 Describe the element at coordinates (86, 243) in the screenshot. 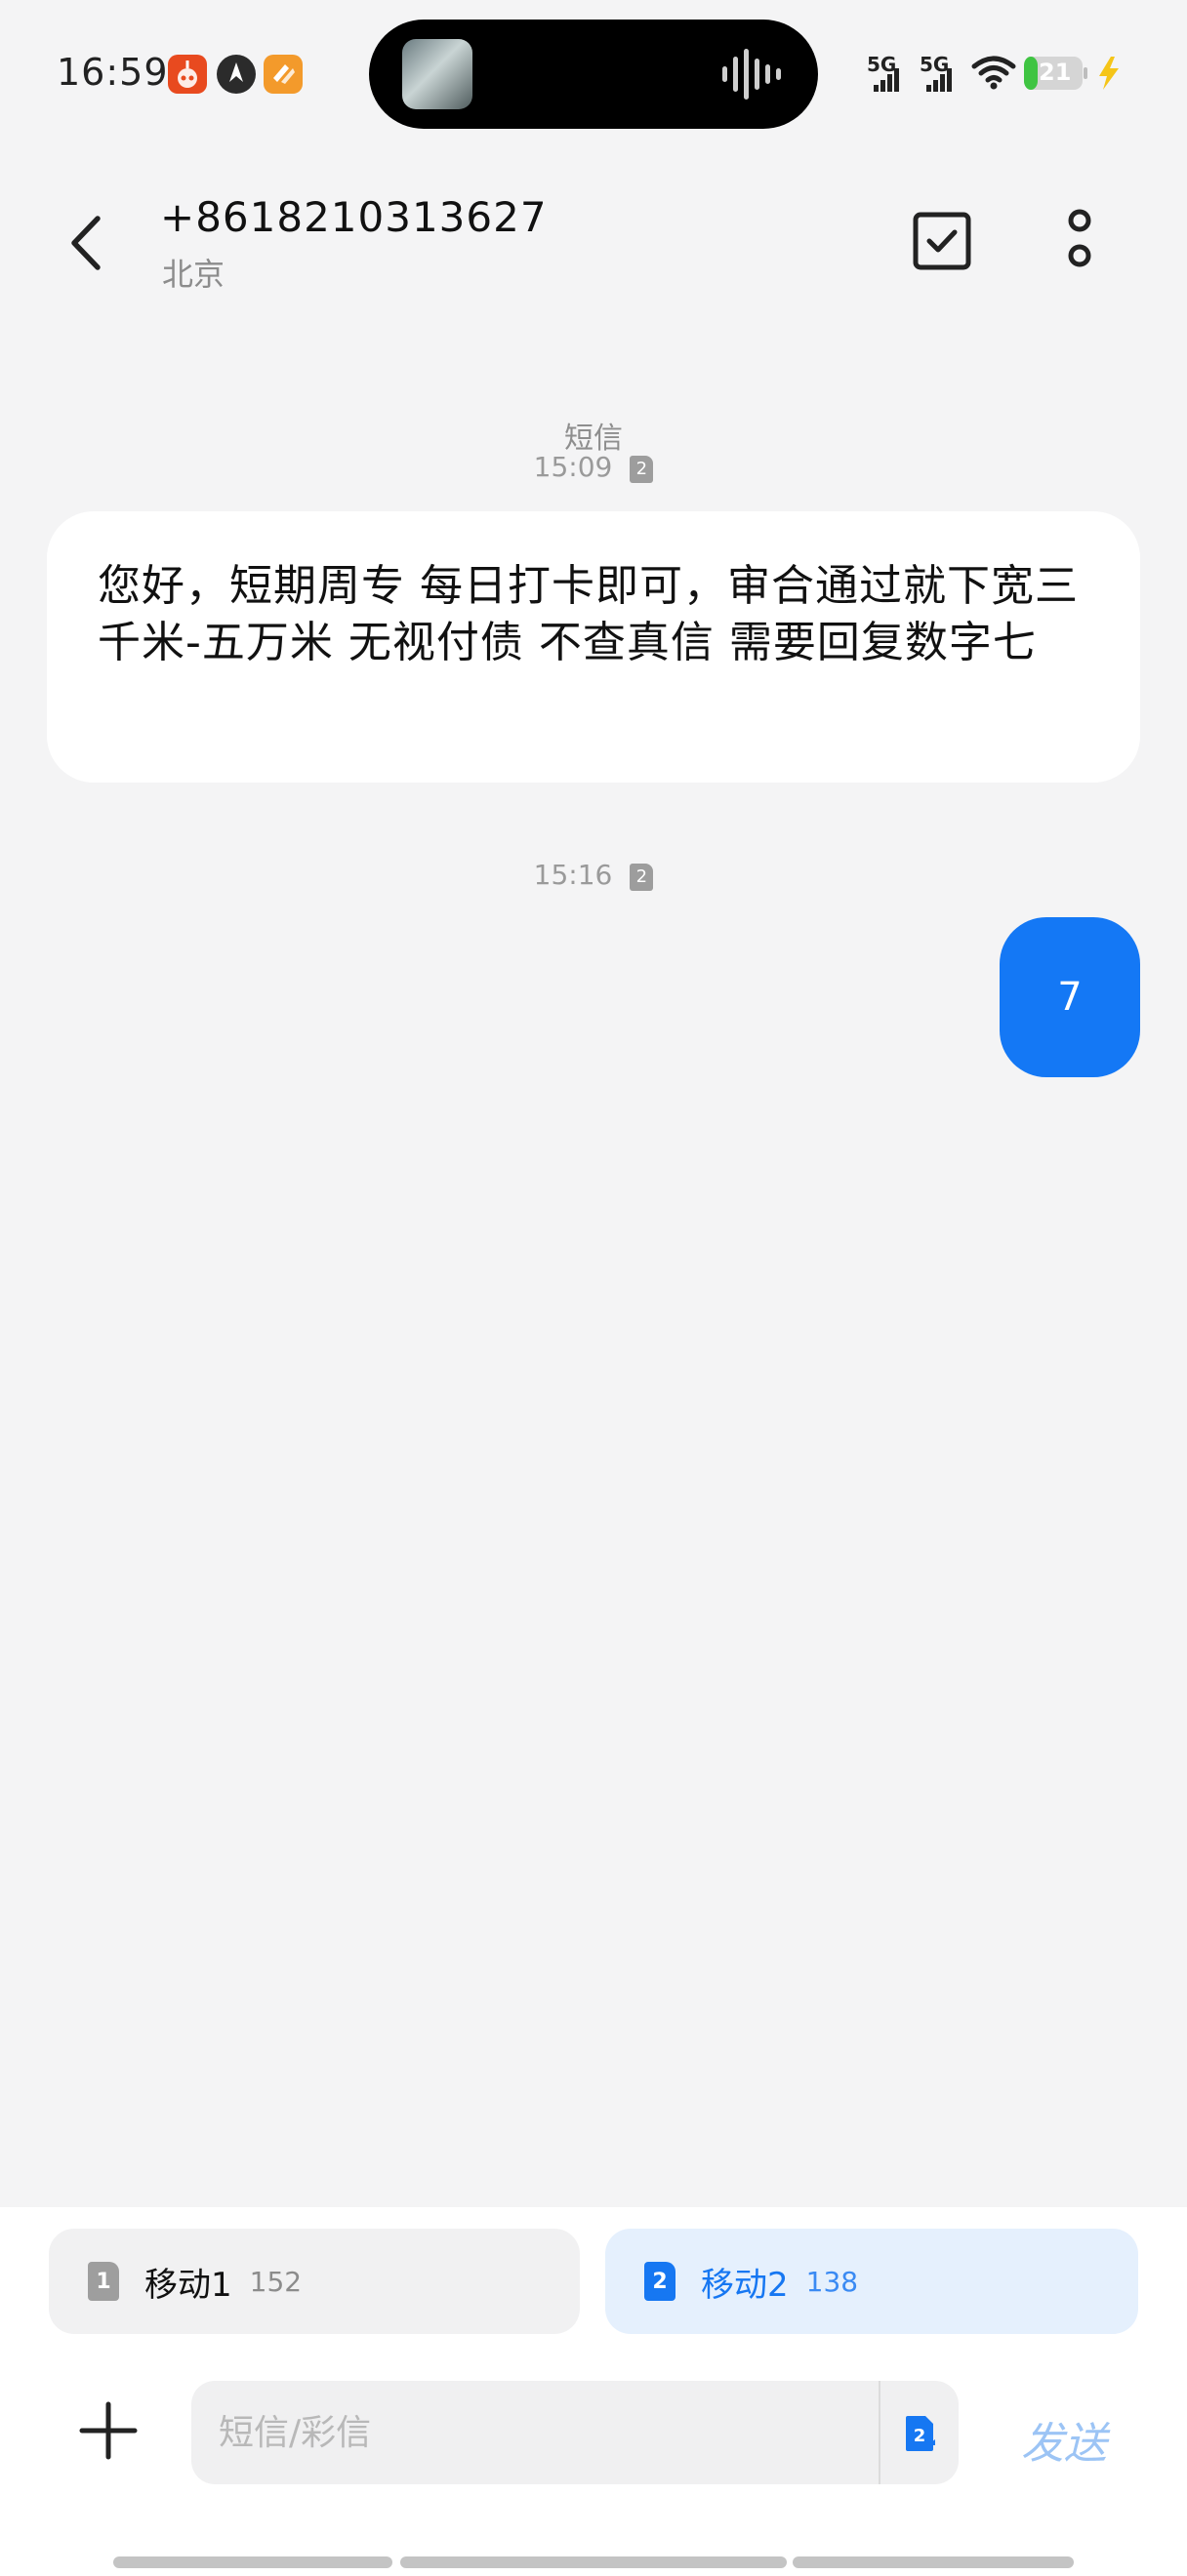

I see `back-arrow-icon` at that location.